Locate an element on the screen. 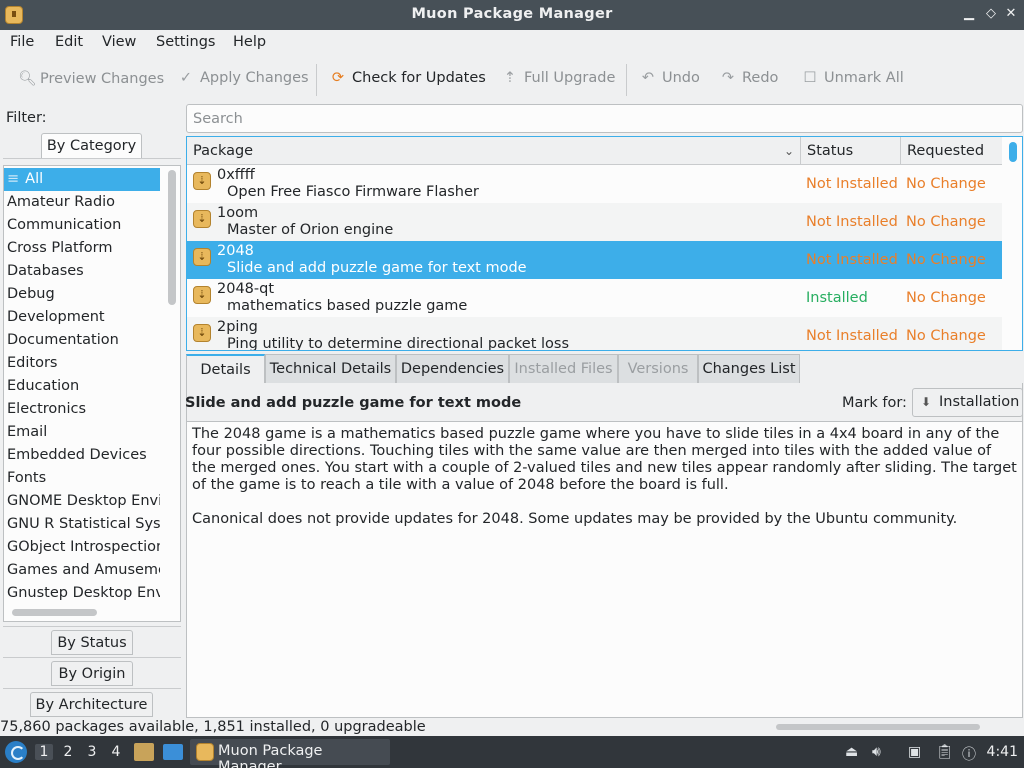 This screenshot has height=768, width=1024. menu-view: View is located at coordinates (119, 42).